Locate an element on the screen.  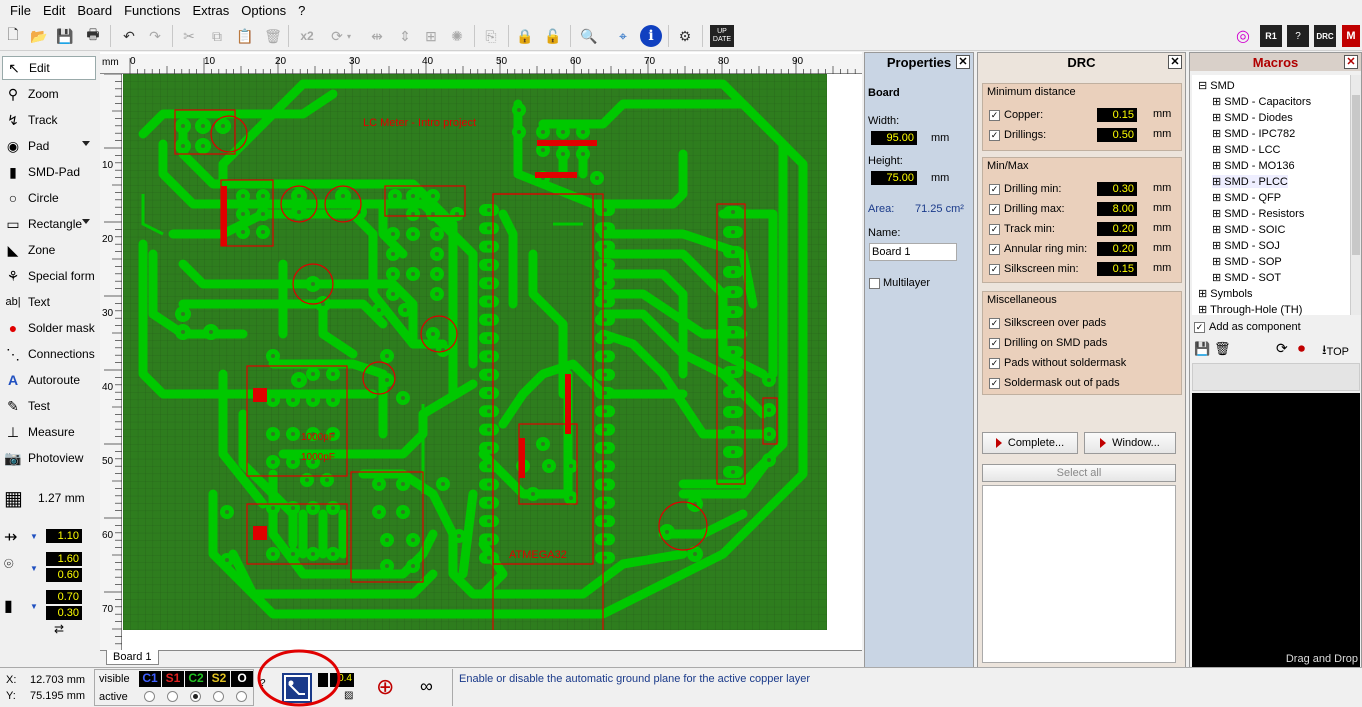
tree-node: ⊞ SMD - MO136 is located at coordinates (1253, 165).